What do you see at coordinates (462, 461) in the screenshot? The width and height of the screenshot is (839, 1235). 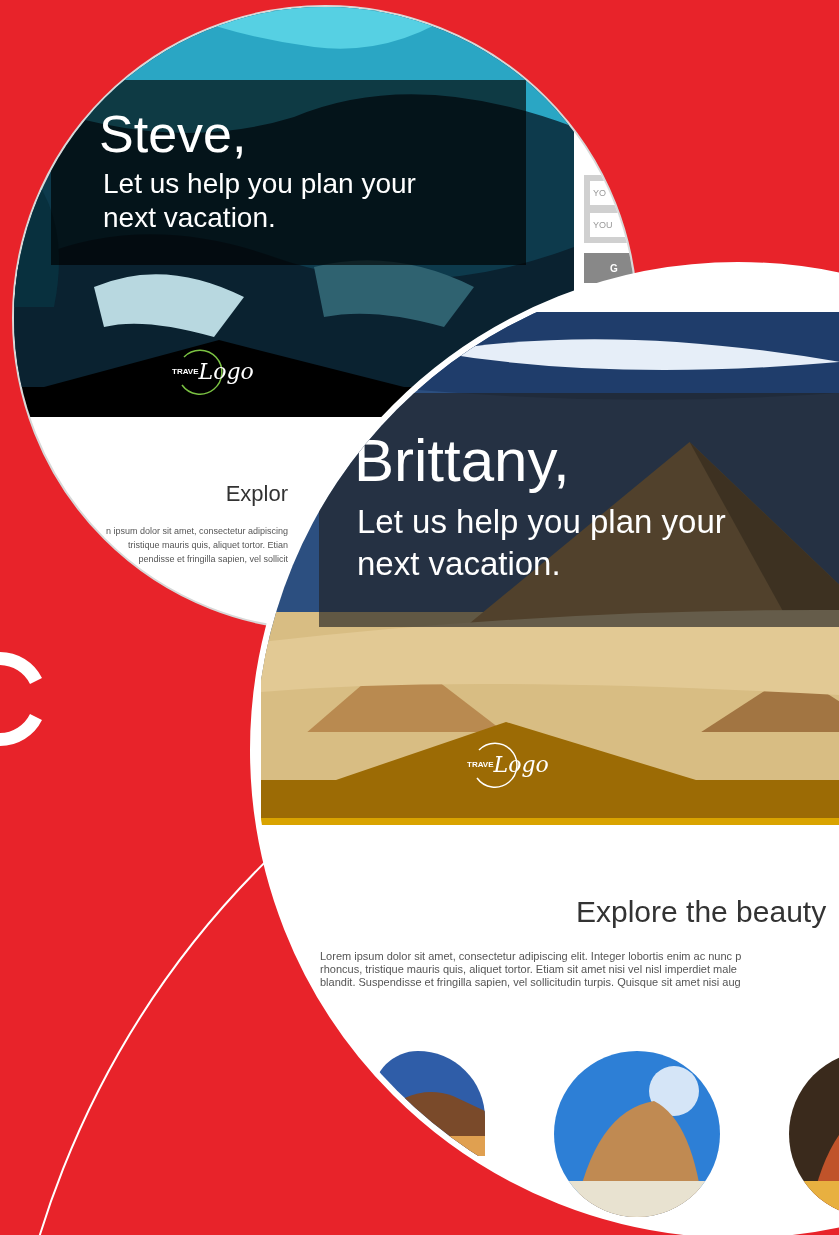 I see `greeting: Brittany,` at bounding box center [462, 461].